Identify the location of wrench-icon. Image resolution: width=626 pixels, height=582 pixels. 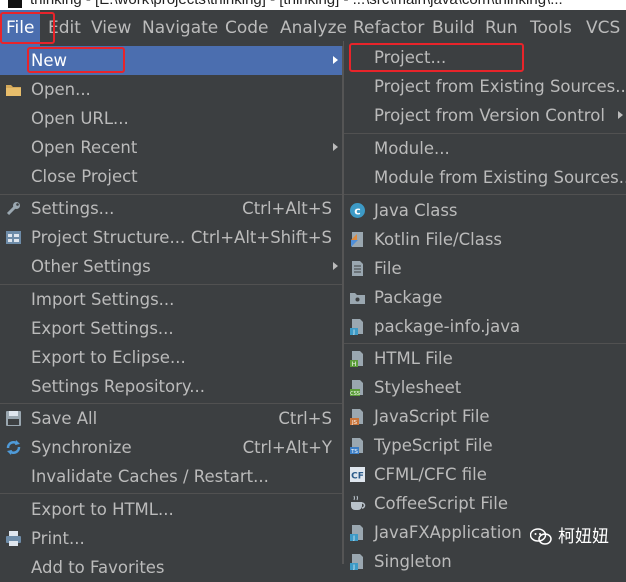
(13, 209).